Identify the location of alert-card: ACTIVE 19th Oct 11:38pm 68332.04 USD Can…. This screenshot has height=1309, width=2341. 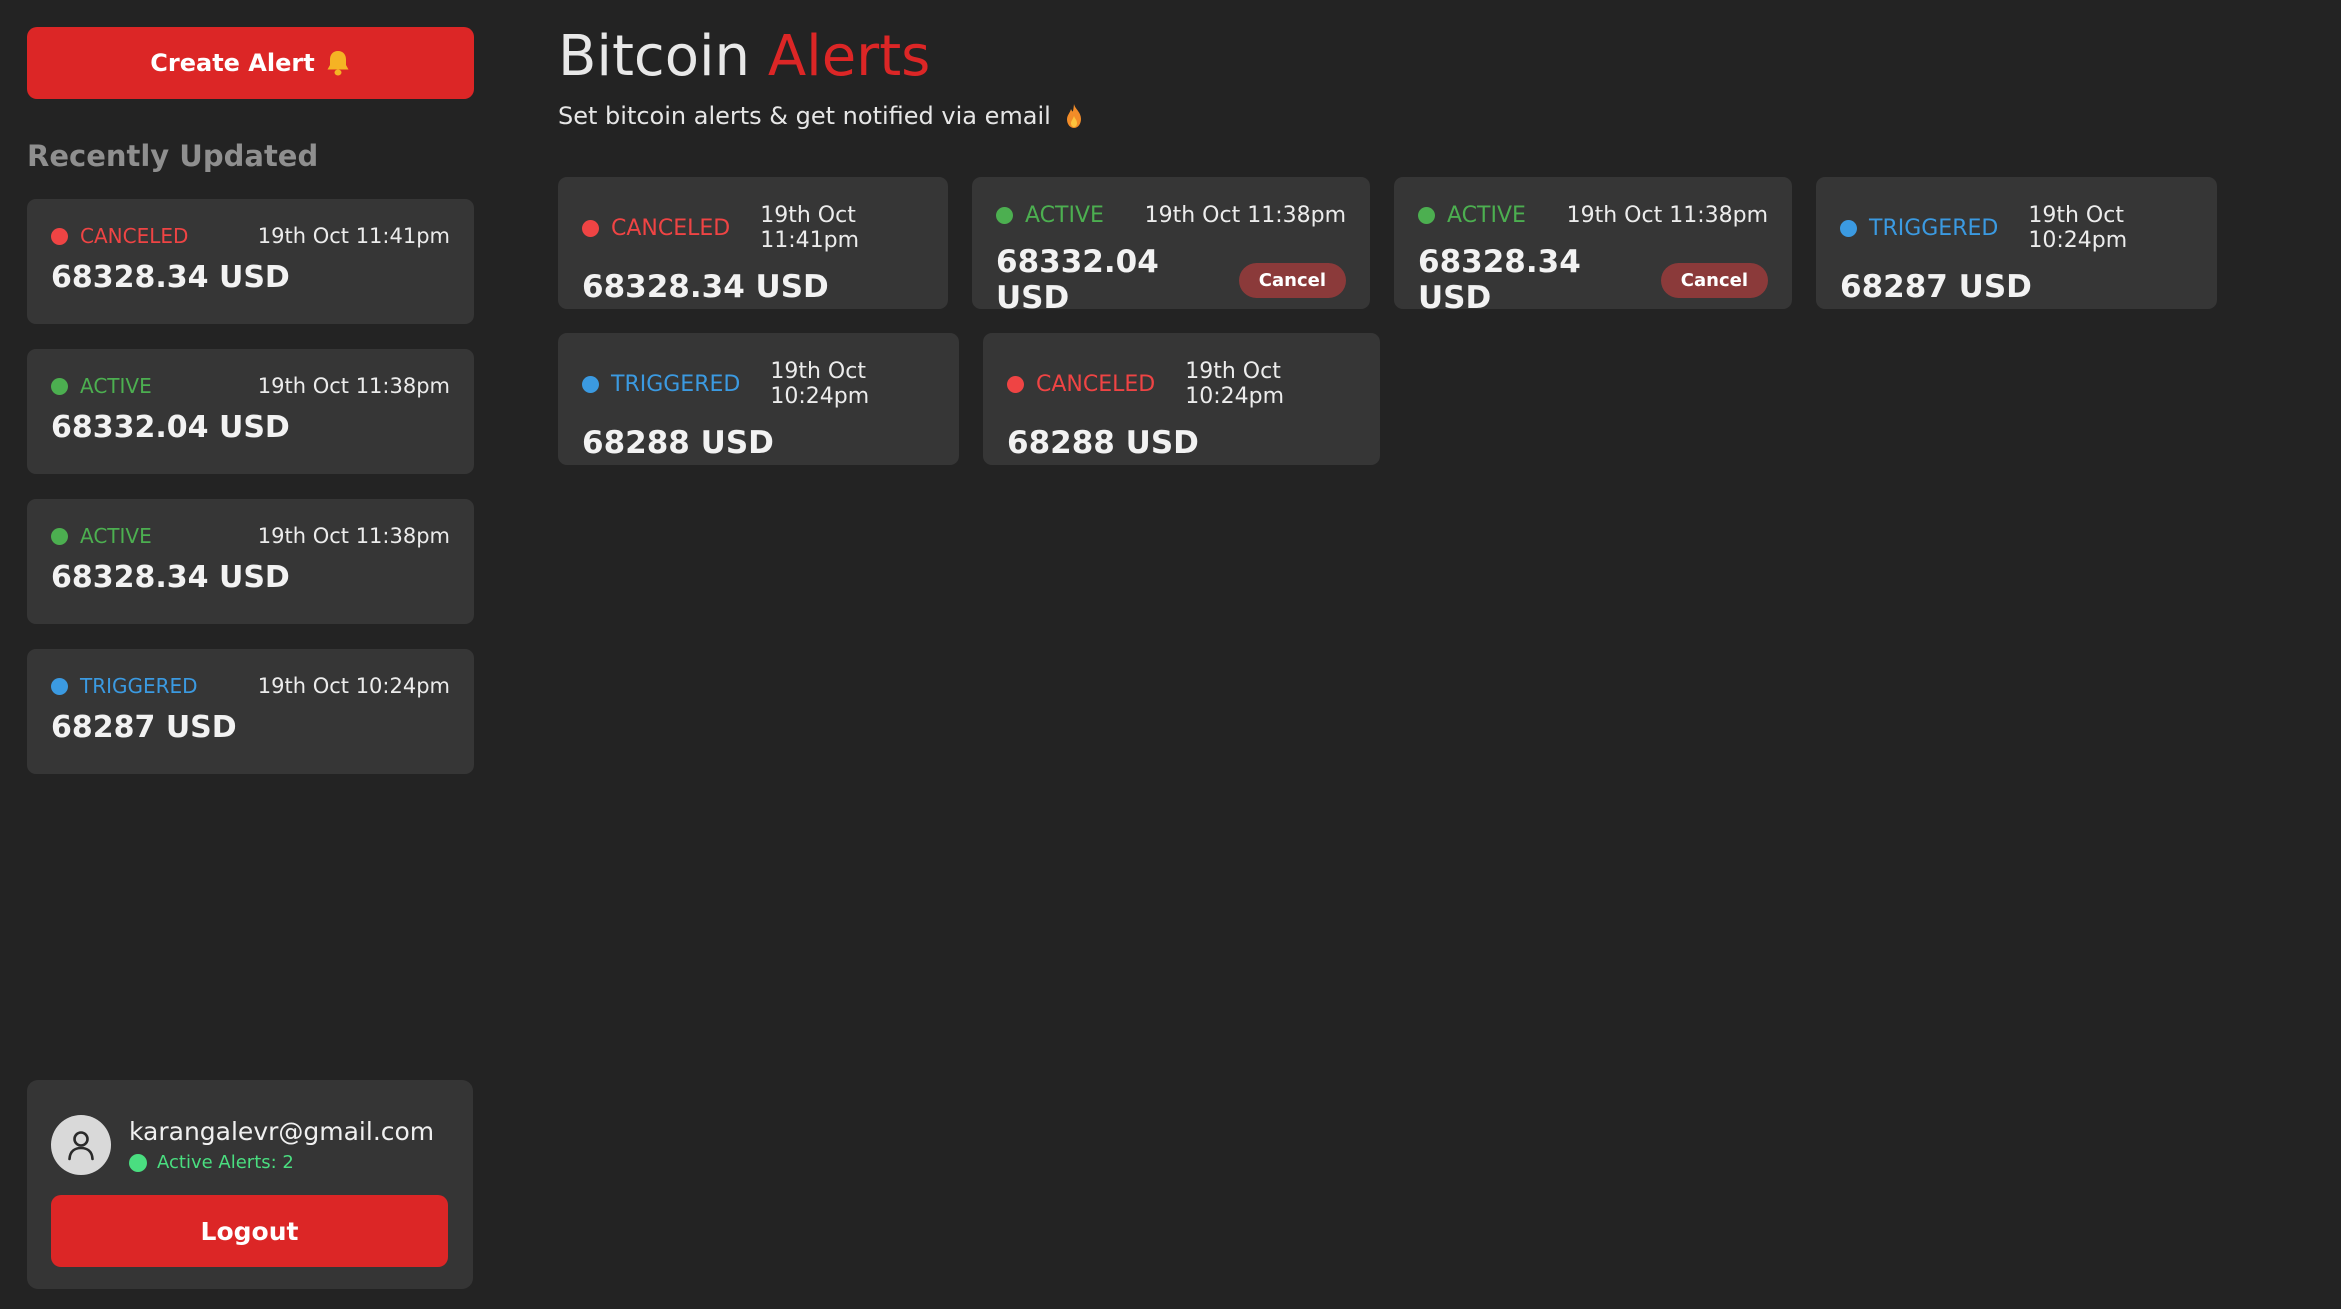
(1171, 246).